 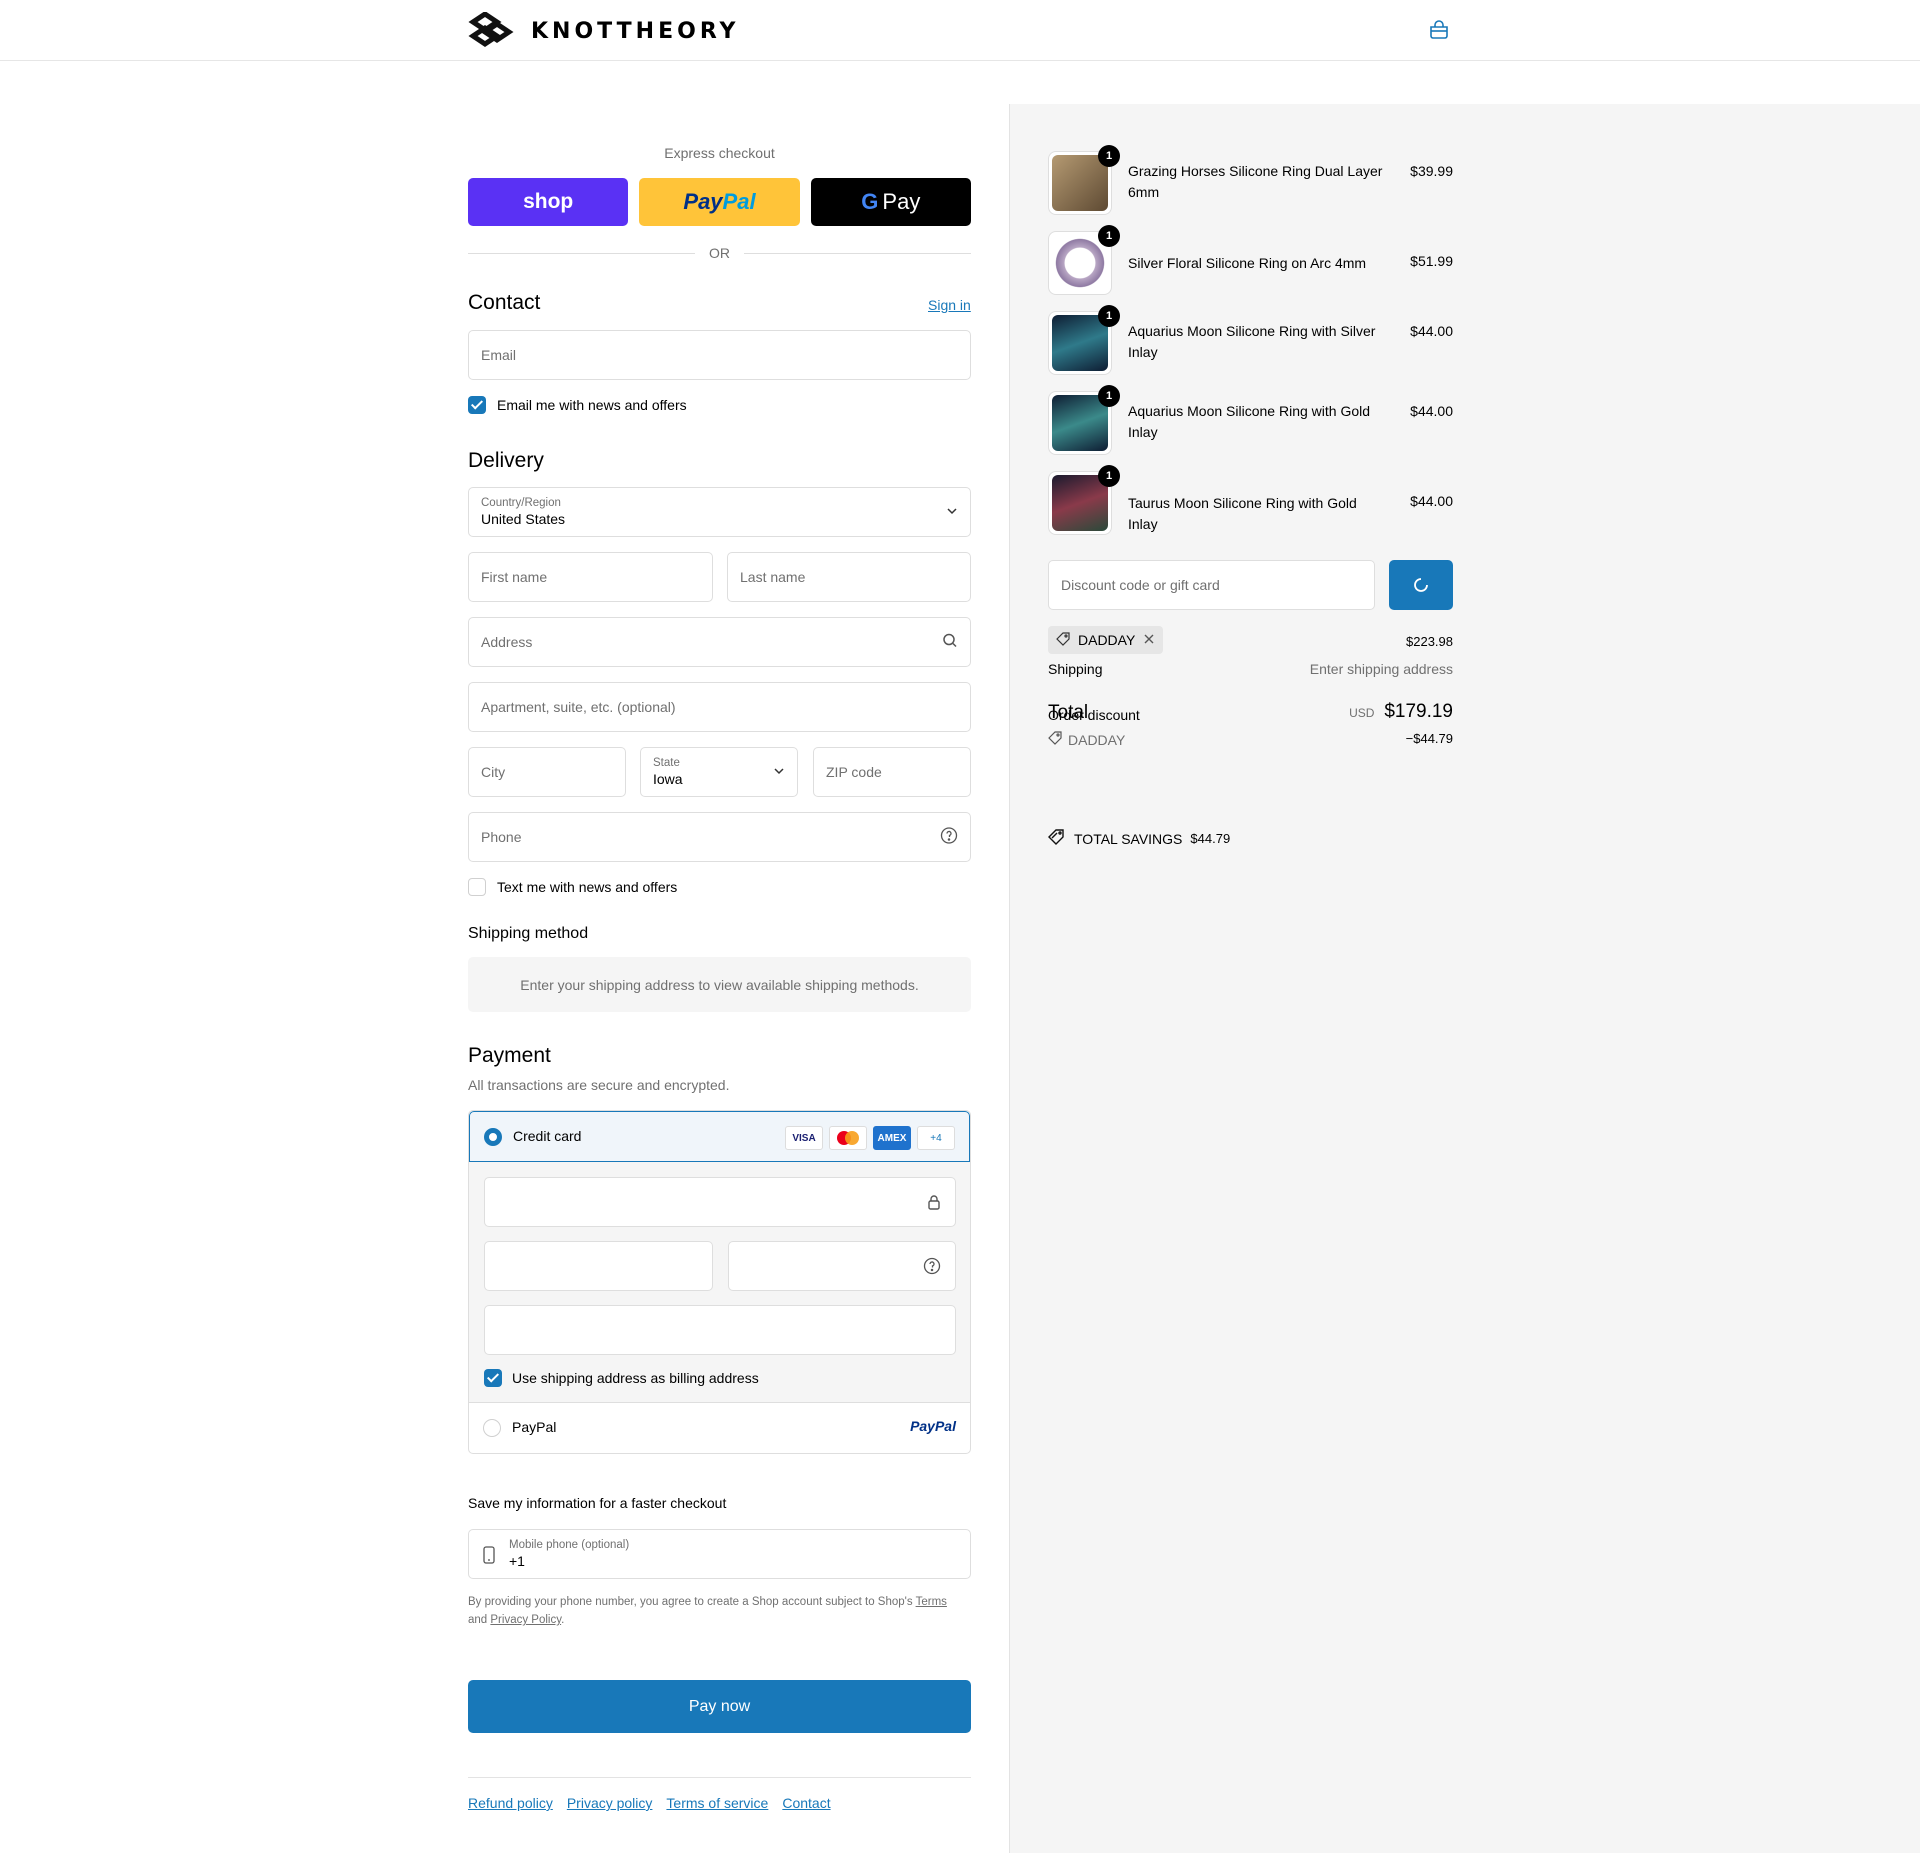 What do you see at coordinates (719, 707) in the screenshot?
I see `apartment-field: Apartment, suite, etc. (optional)` at bounding box center [719, 707].